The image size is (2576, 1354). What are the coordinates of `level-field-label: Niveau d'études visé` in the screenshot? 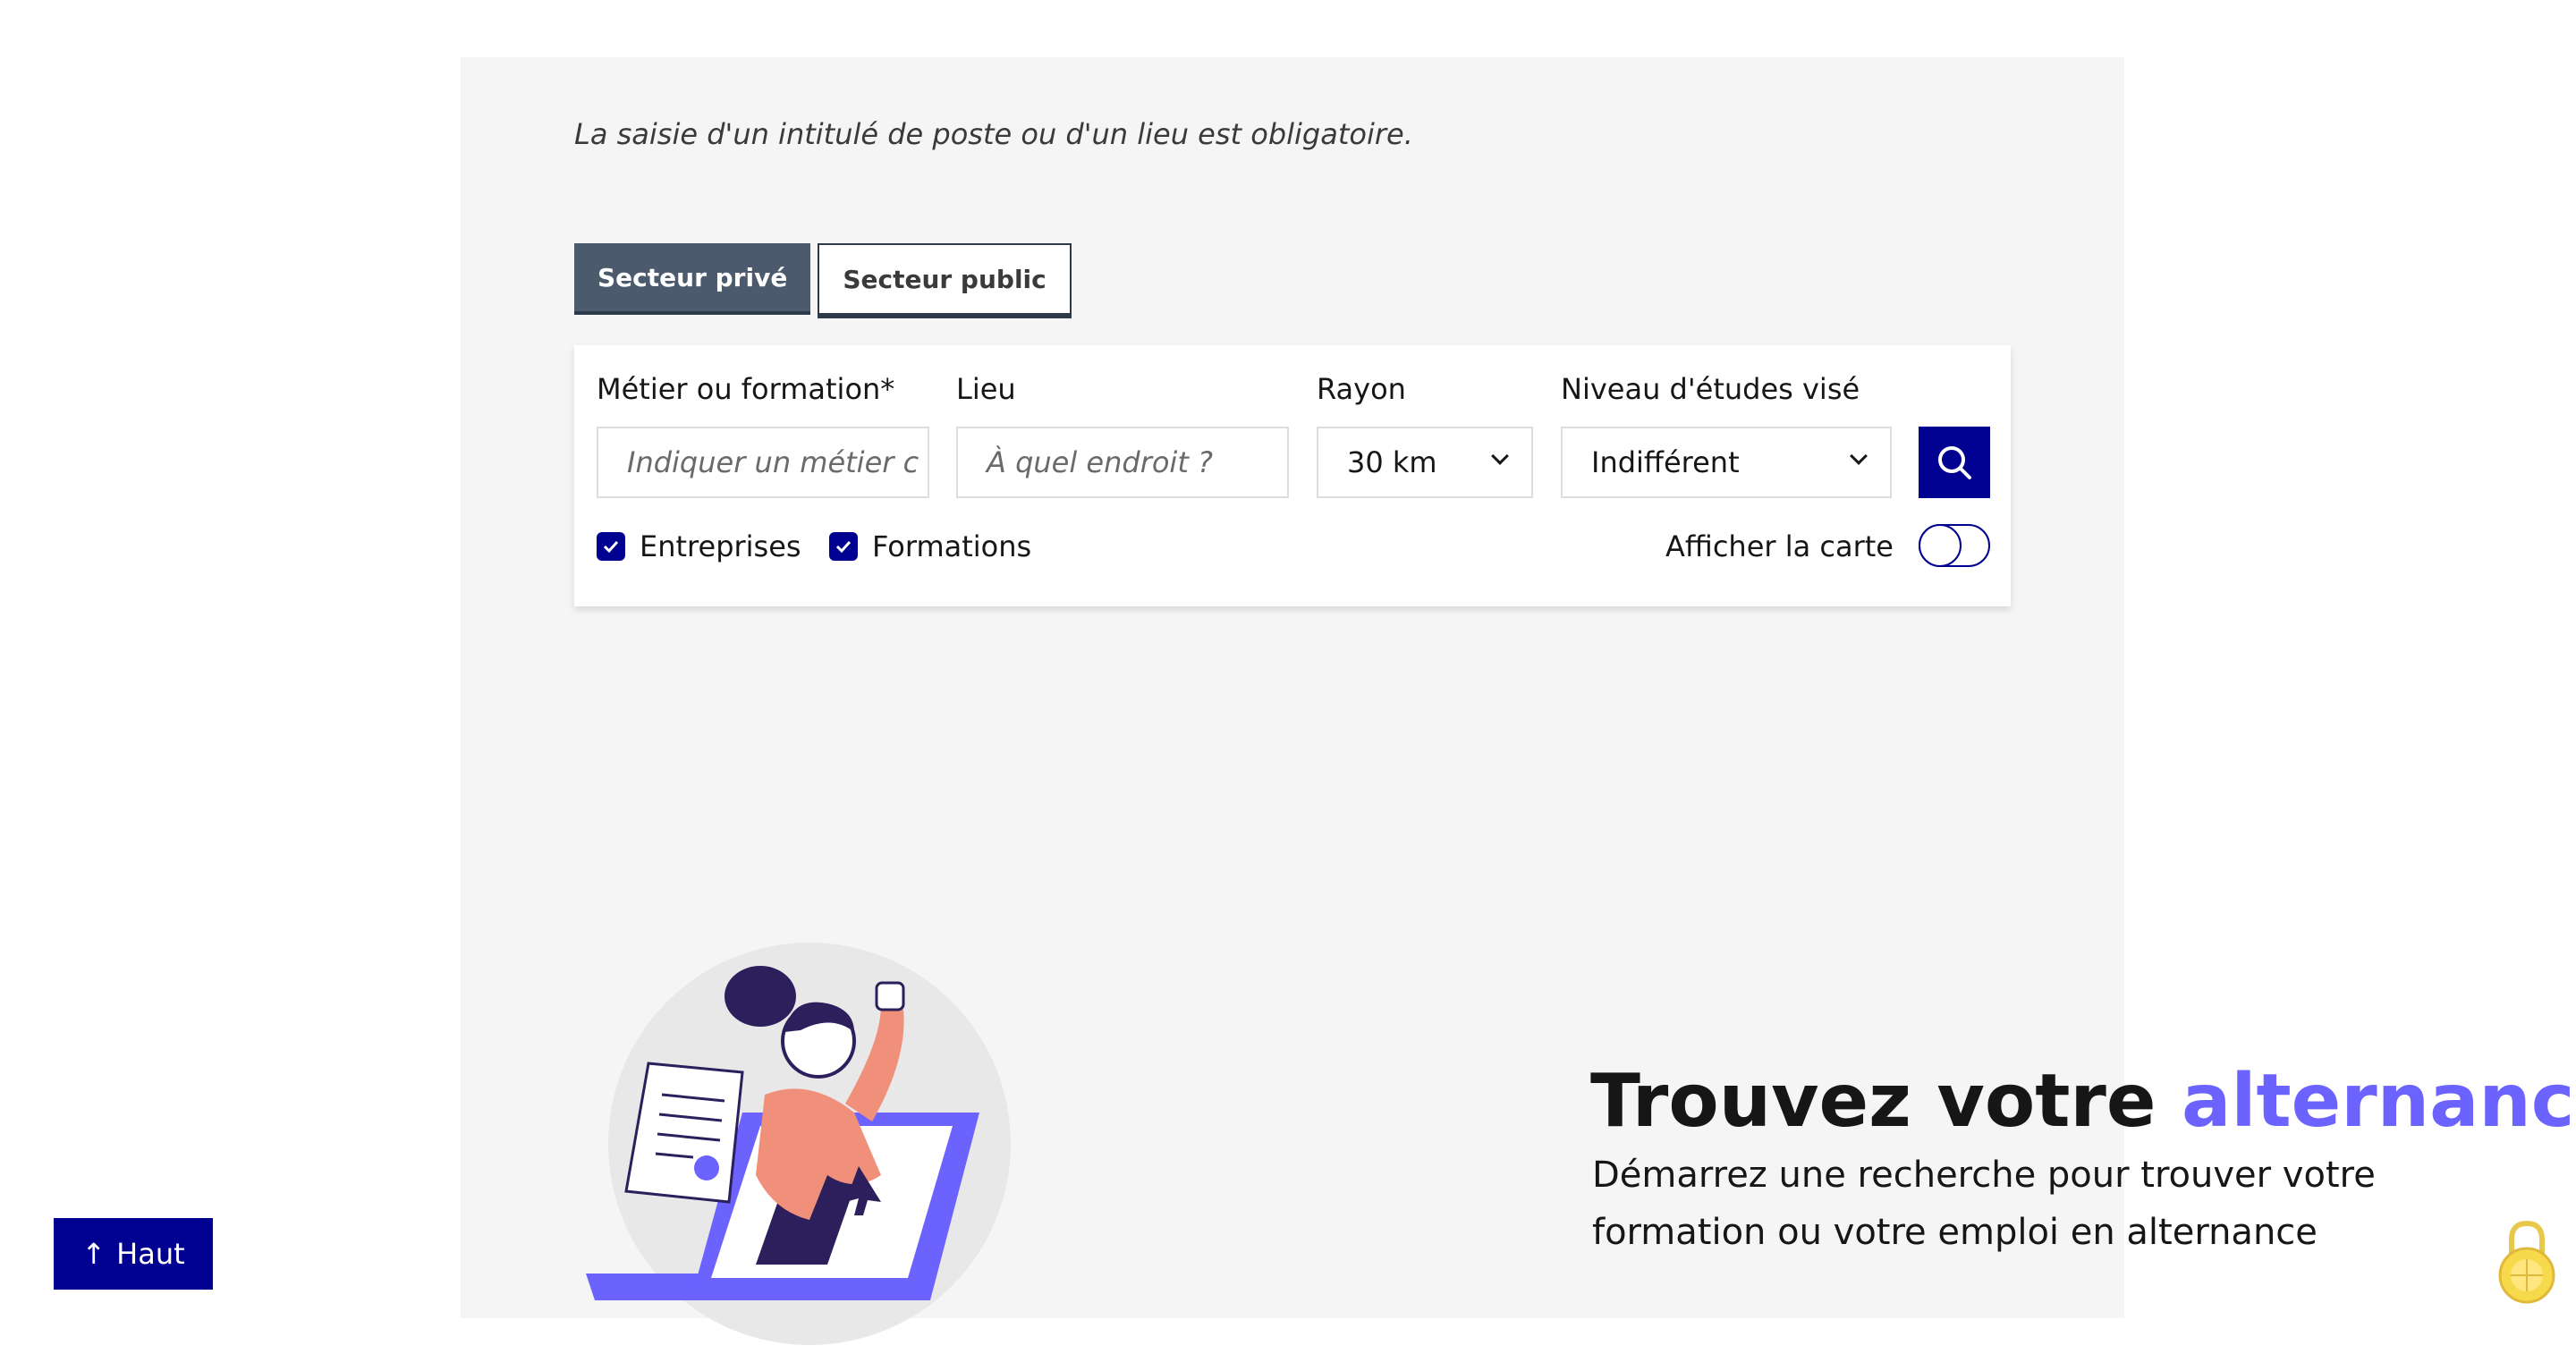 It's located at (1710, 389).